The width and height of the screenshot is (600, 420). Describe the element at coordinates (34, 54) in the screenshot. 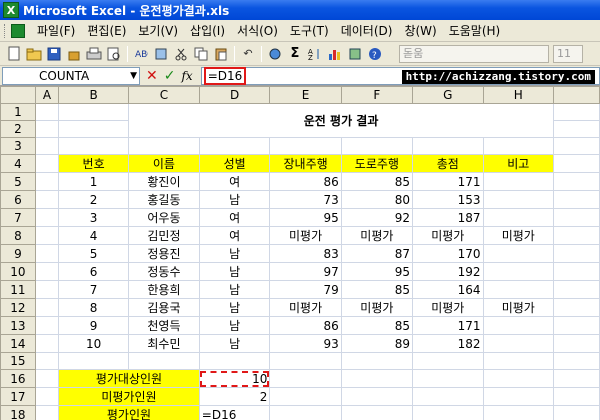

I see `open-folder-icon` at that location.